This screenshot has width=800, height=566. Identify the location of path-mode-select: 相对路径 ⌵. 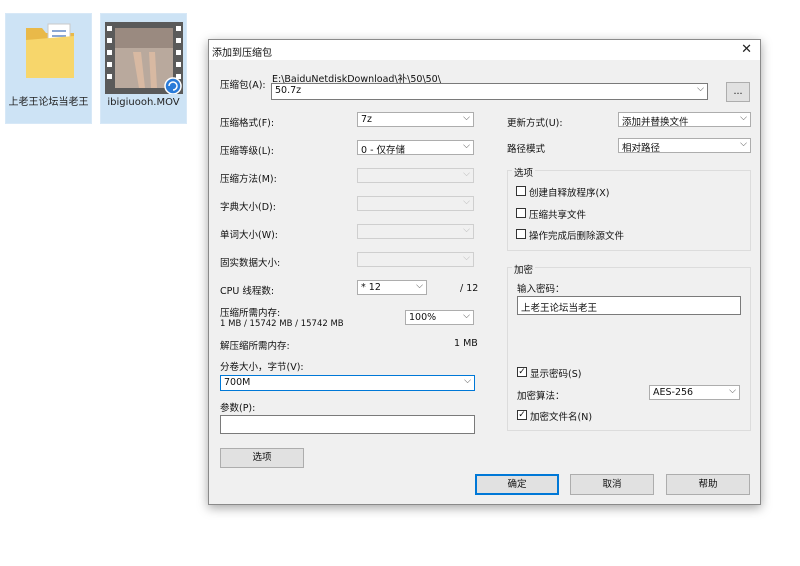
(684, 146).